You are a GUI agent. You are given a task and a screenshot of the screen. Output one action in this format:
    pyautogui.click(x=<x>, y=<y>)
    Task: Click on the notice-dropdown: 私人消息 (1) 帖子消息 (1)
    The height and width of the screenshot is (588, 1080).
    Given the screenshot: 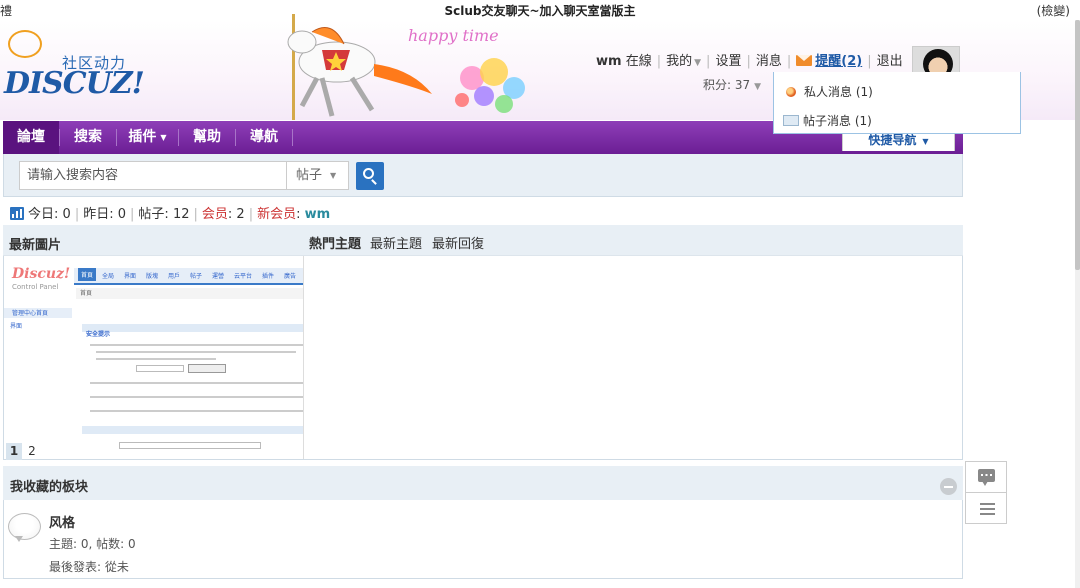 What is the action you would take?
    pyautogui.click(x=897, y=103)
    